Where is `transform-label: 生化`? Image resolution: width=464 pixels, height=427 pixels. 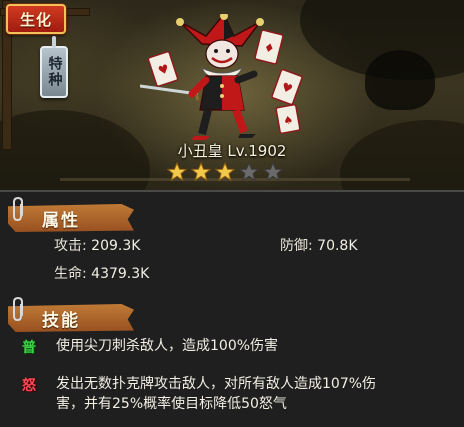
transform-label: 生化 is located at coordinates (35, 19).